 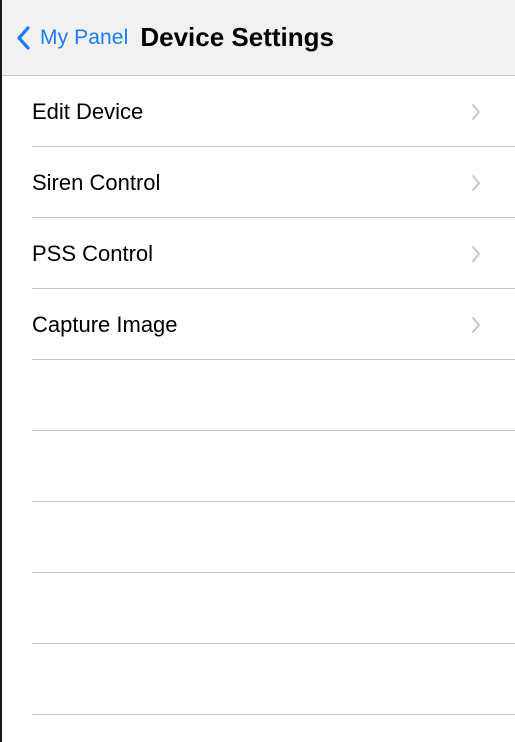 What do you see at coordinates (237, 37) in the screenshot?
I see `page-title: Device Settings` at bounding box center [237, 37].